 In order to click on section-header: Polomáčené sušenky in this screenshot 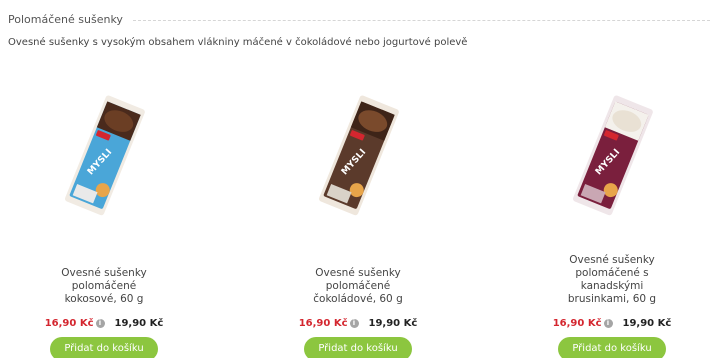, I will do `click(359, 19)`.